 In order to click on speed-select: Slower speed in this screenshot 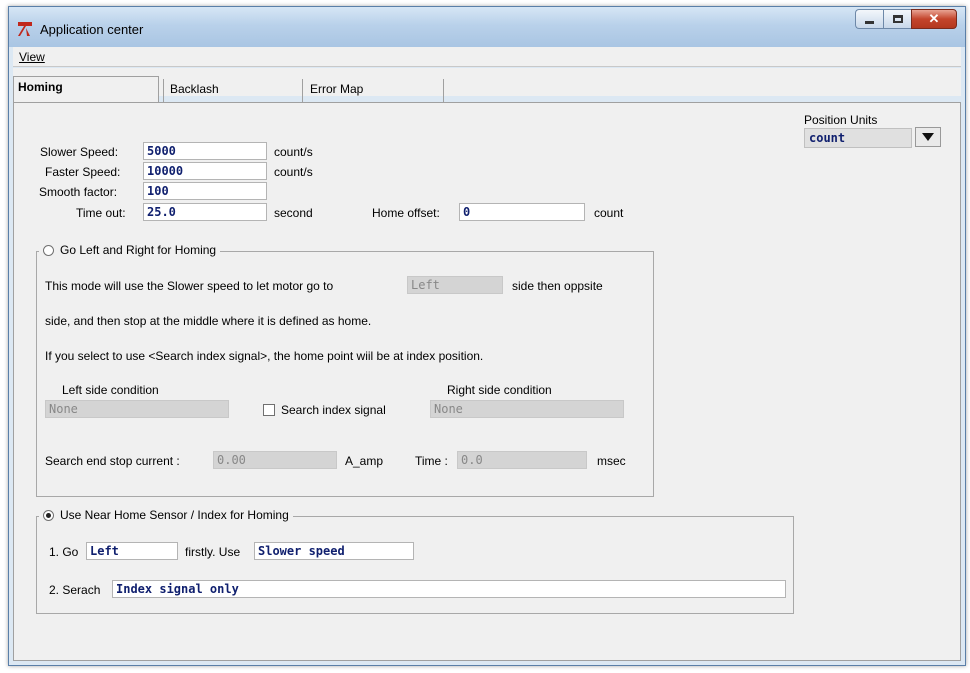, I will do `click(334, 551)`.